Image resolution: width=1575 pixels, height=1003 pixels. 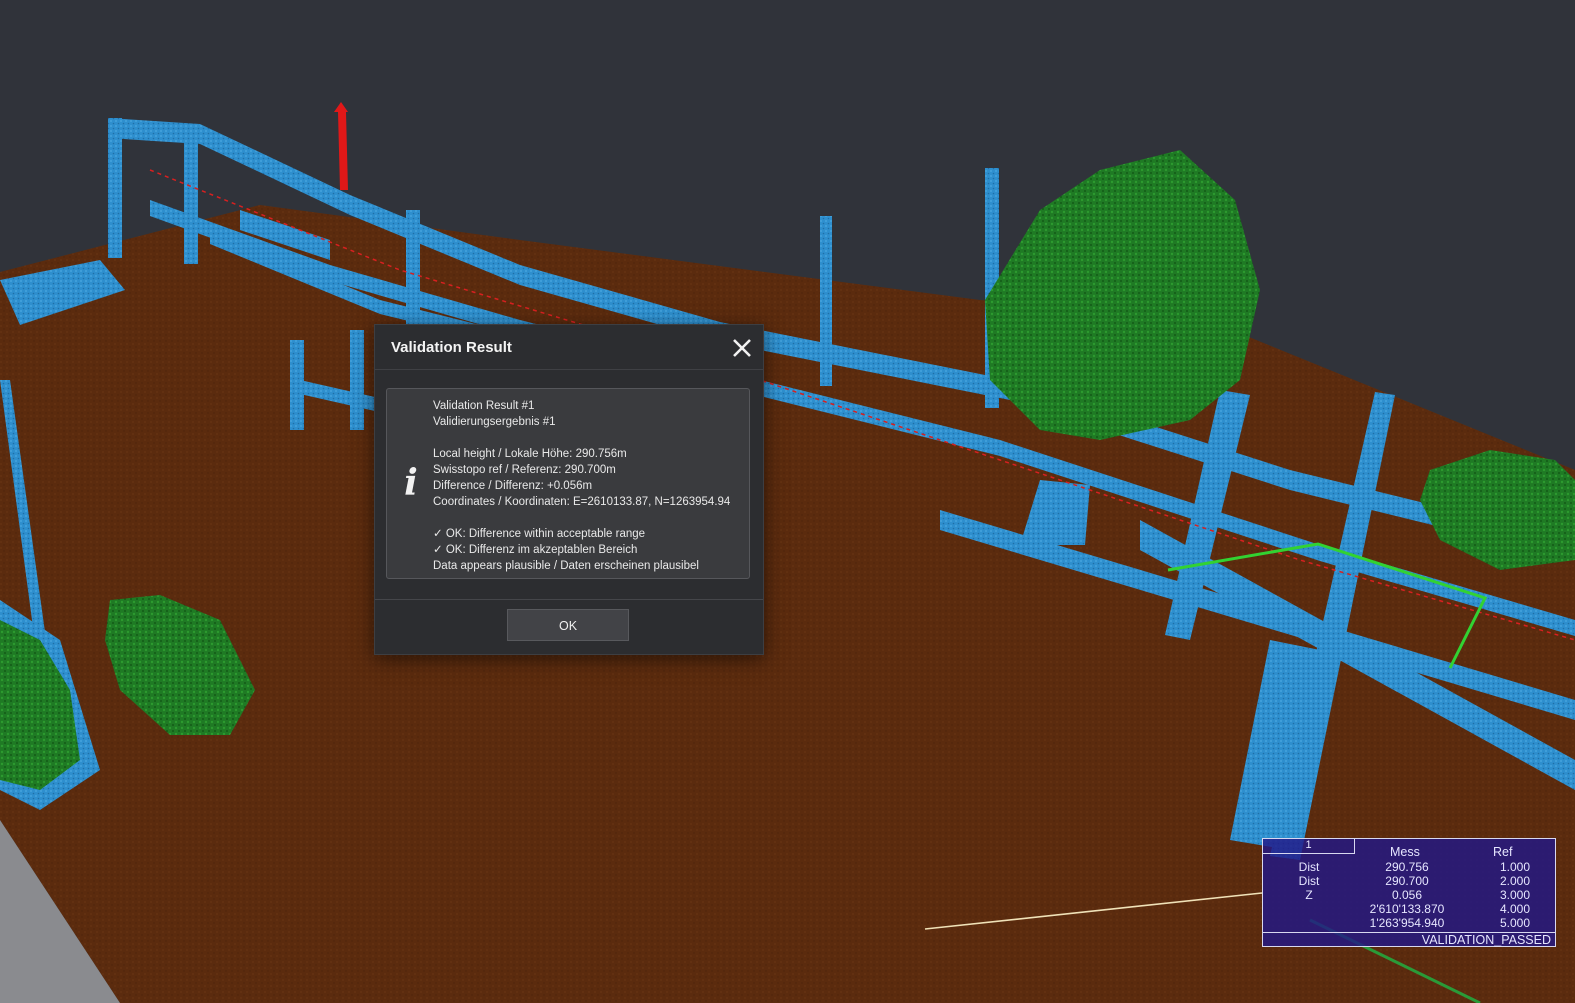 I want to click on row-mess: 290.700, so click(x=1407, y=881).